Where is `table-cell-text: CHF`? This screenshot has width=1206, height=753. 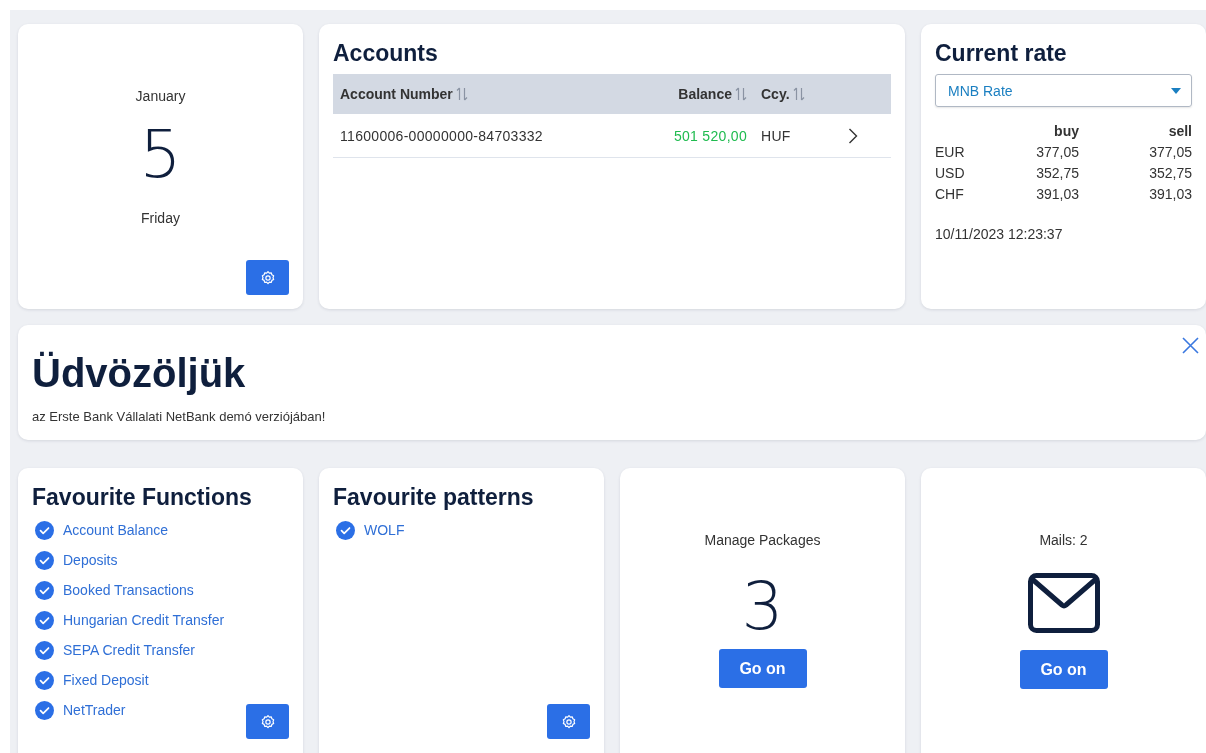 table-cell-text: CHF is located at coordinates (950, 194).